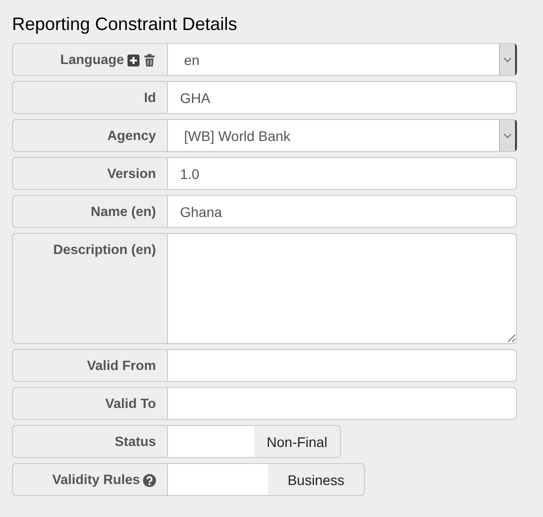 This screenshot has height=517, width=543. I want to click on text-field: GHA, so click(342, 97).